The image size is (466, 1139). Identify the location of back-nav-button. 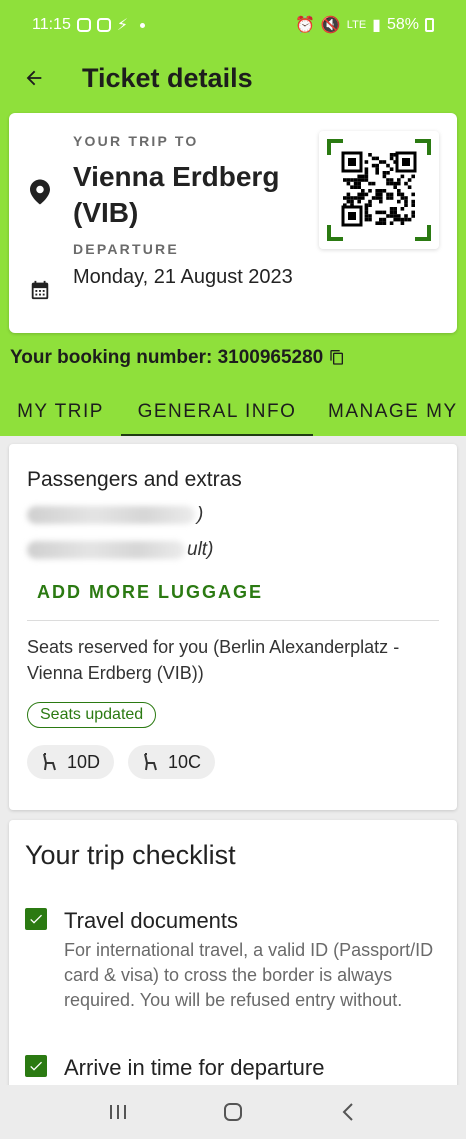
(348, 1112).